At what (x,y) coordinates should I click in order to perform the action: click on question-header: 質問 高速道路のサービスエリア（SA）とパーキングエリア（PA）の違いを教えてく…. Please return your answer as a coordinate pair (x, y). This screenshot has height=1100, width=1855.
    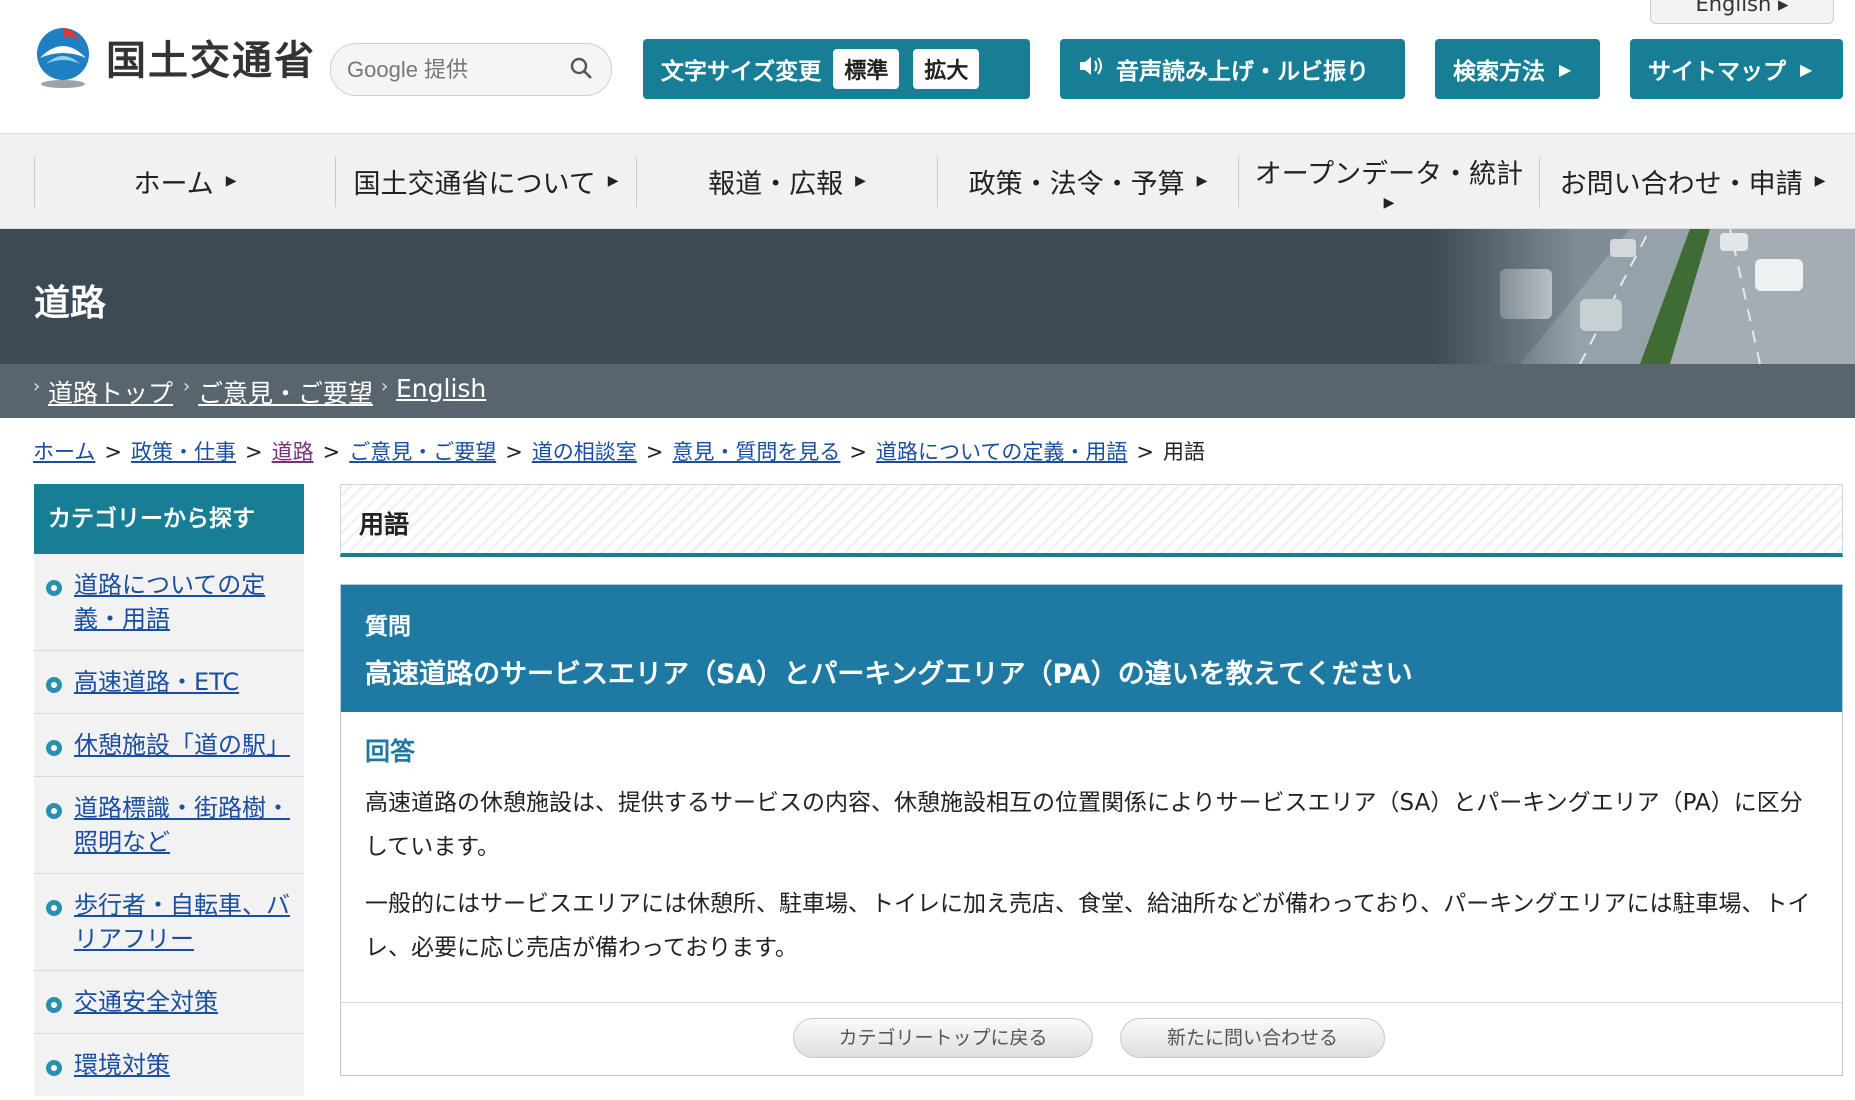
    Looking at the image, I should click on (1091, 648).